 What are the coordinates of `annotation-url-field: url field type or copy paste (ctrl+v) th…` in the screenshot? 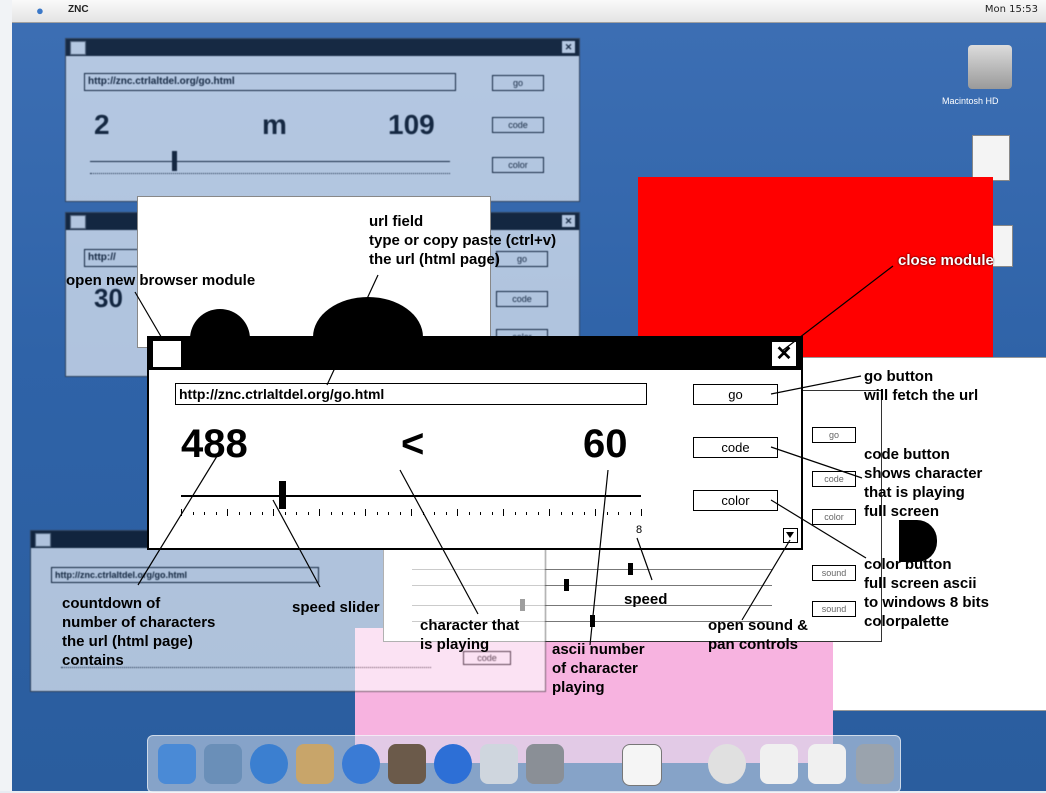 It's located at (462, 240).